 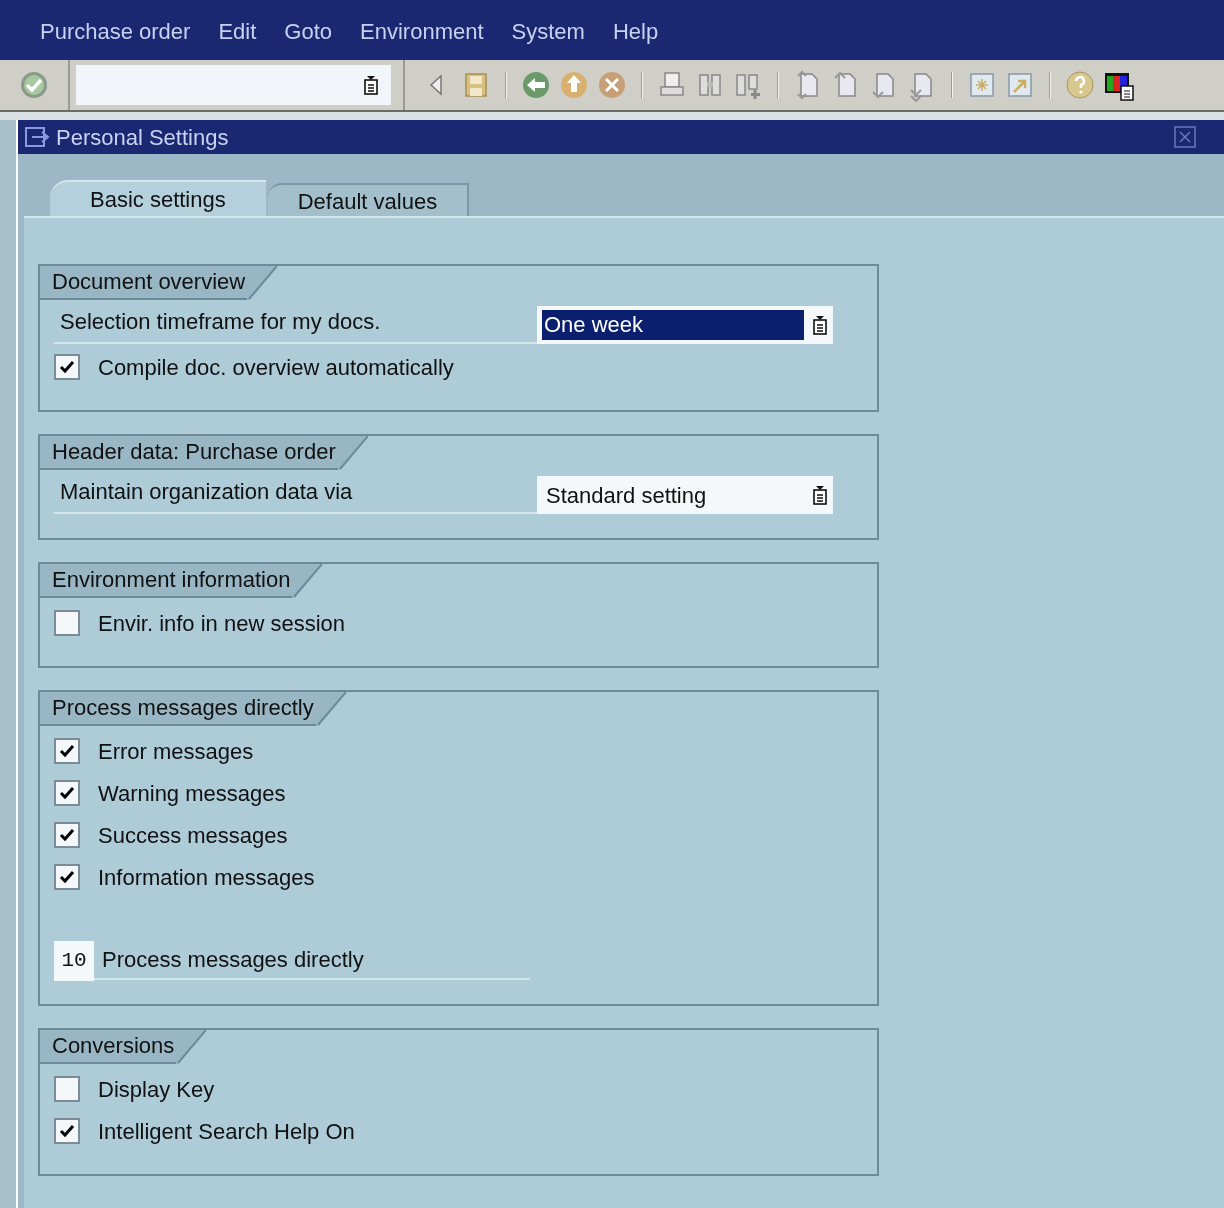 I want to click on checkbox-label: Warning messages, so click(x=192, y=793).